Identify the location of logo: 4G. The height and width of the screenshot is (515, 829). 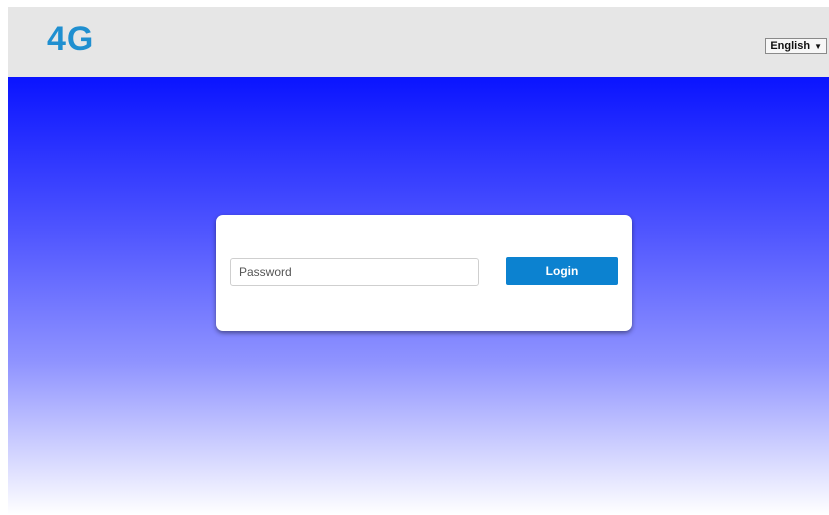
(71, 39).